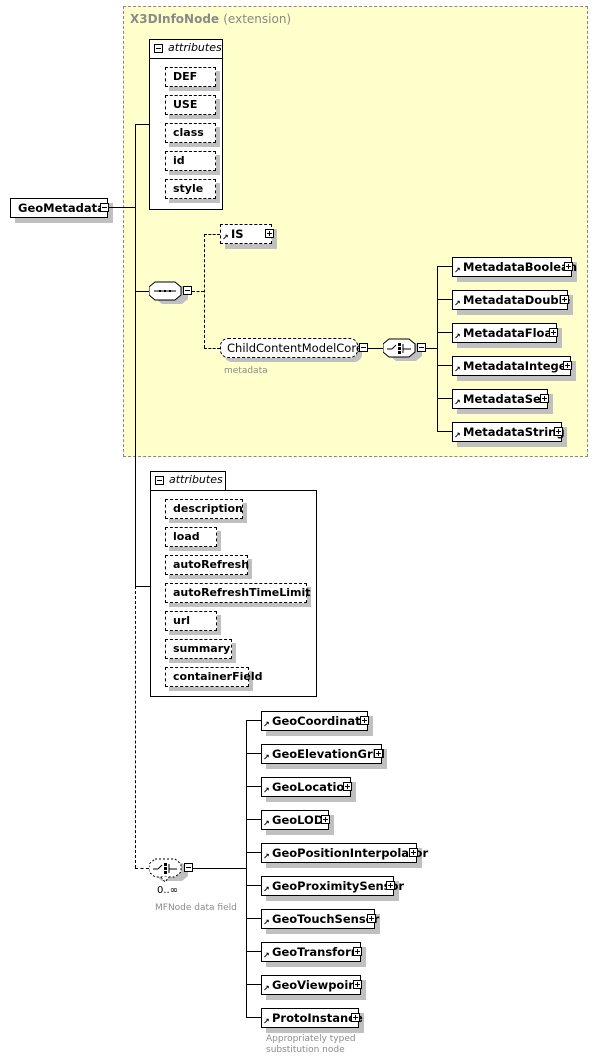 Image resolution: width=599 pixels, height=1063 pixels. What do you see at coordinates (317, 985) in the screenshot?
I see `element-label: GeoViewpoint` at bounding box center [317, 985].